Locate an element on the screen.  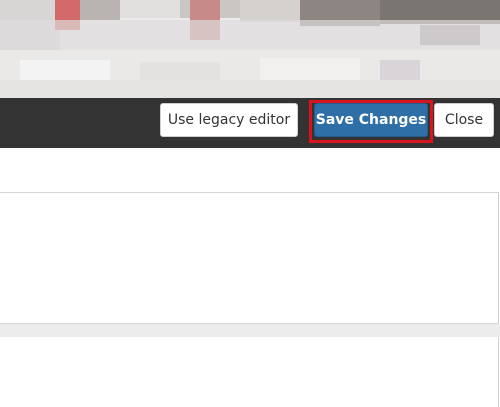
save-changes-button: Save Changes is located at coordinates (371, 120).